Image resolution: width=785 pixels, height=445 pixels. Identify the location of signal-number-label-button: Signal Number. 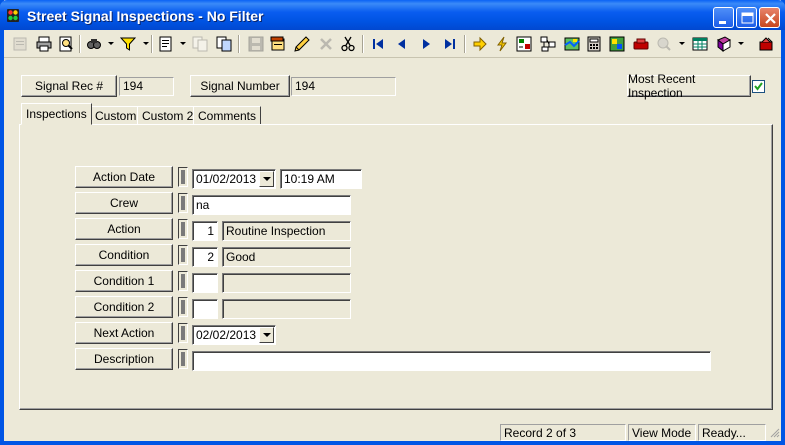
(240, 86).